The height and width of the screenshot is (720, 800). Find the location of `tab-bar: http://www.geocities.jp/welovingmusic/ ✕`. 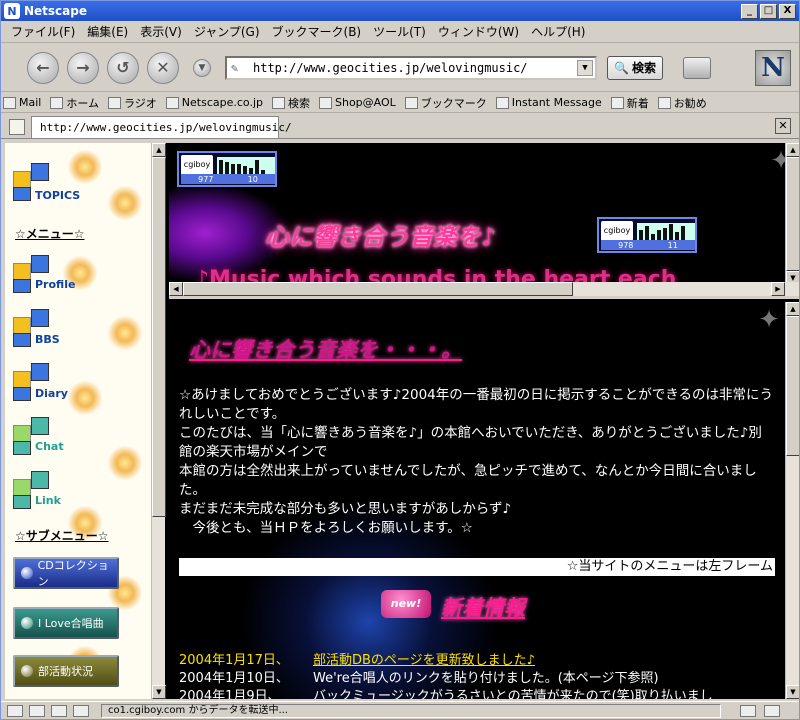

tab-bar: http://www.geocities.jp/welovingmusic/ ✕ is located at coordinates (400, 127).